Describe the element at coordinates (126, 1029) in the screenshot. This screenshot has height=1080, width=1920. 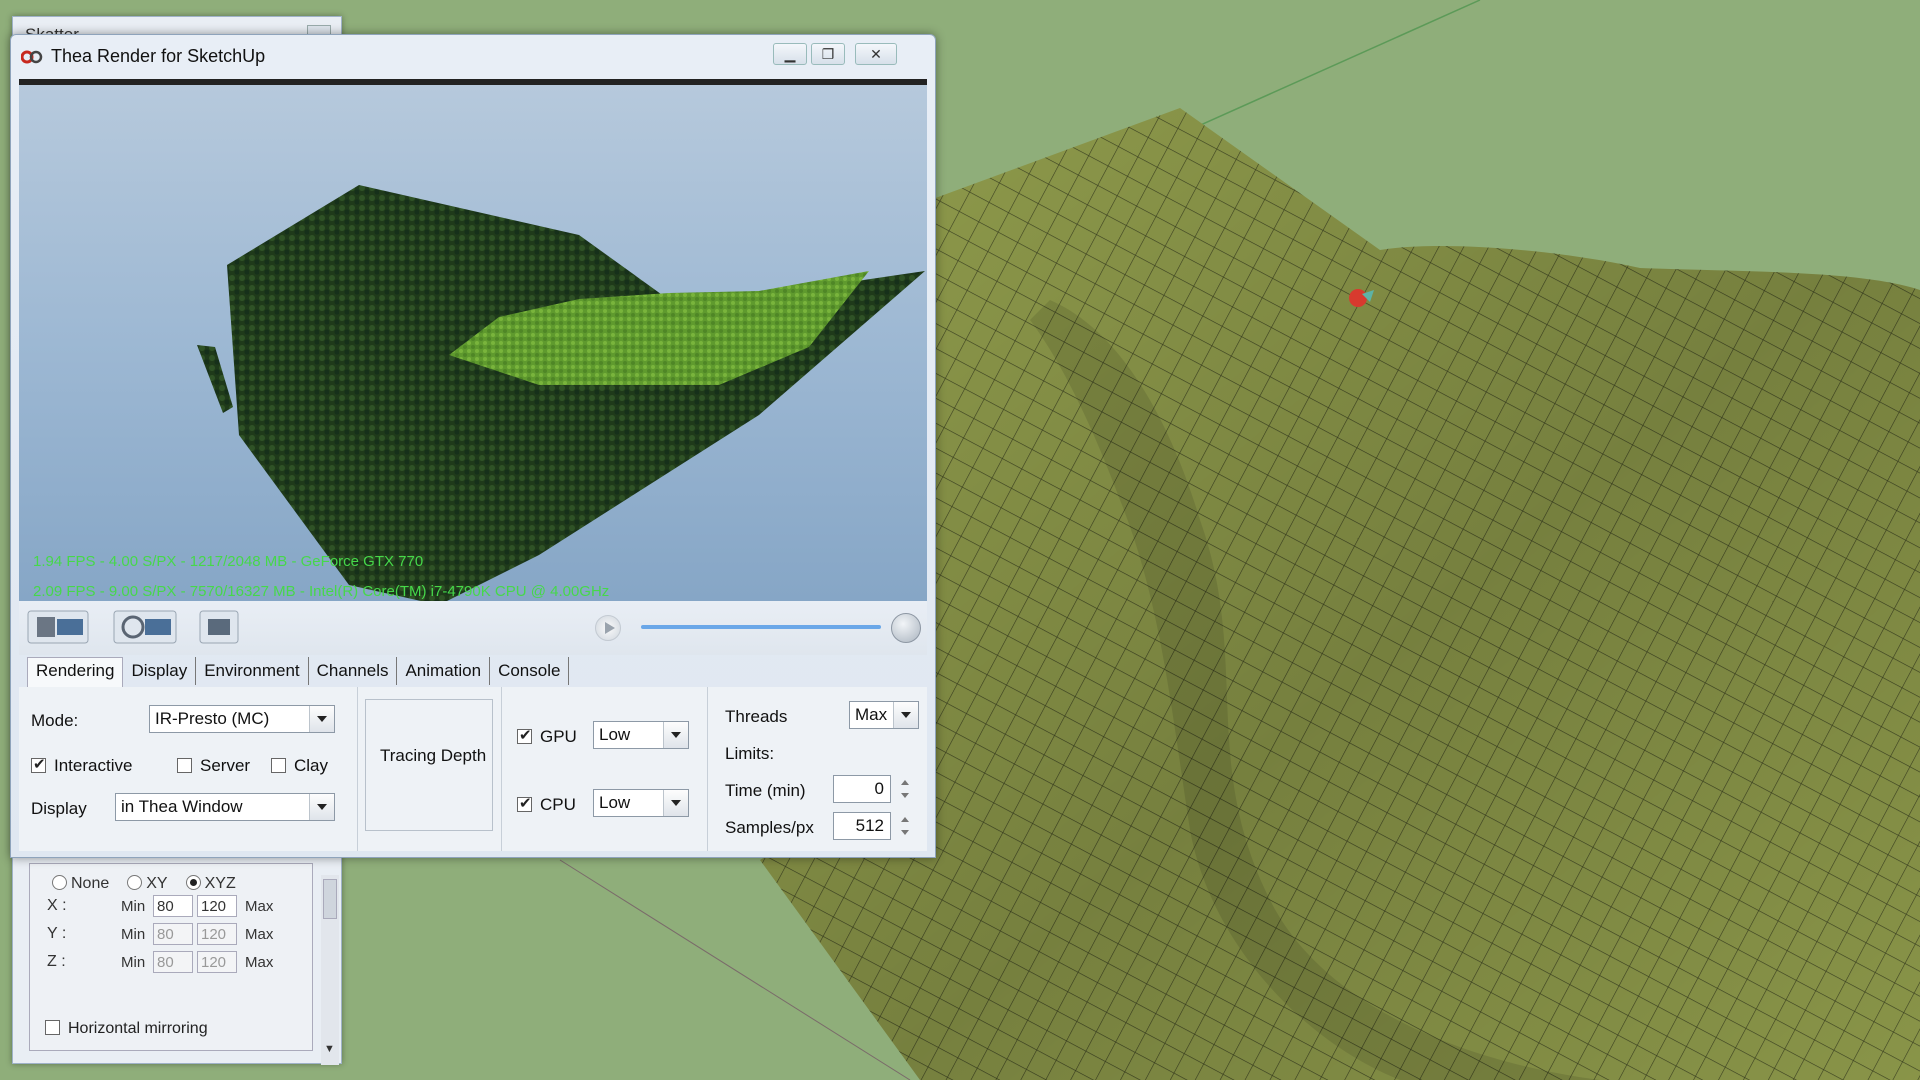
I see `horizontal-mirroring-checkbox: Horizontal mirroring` at that location.